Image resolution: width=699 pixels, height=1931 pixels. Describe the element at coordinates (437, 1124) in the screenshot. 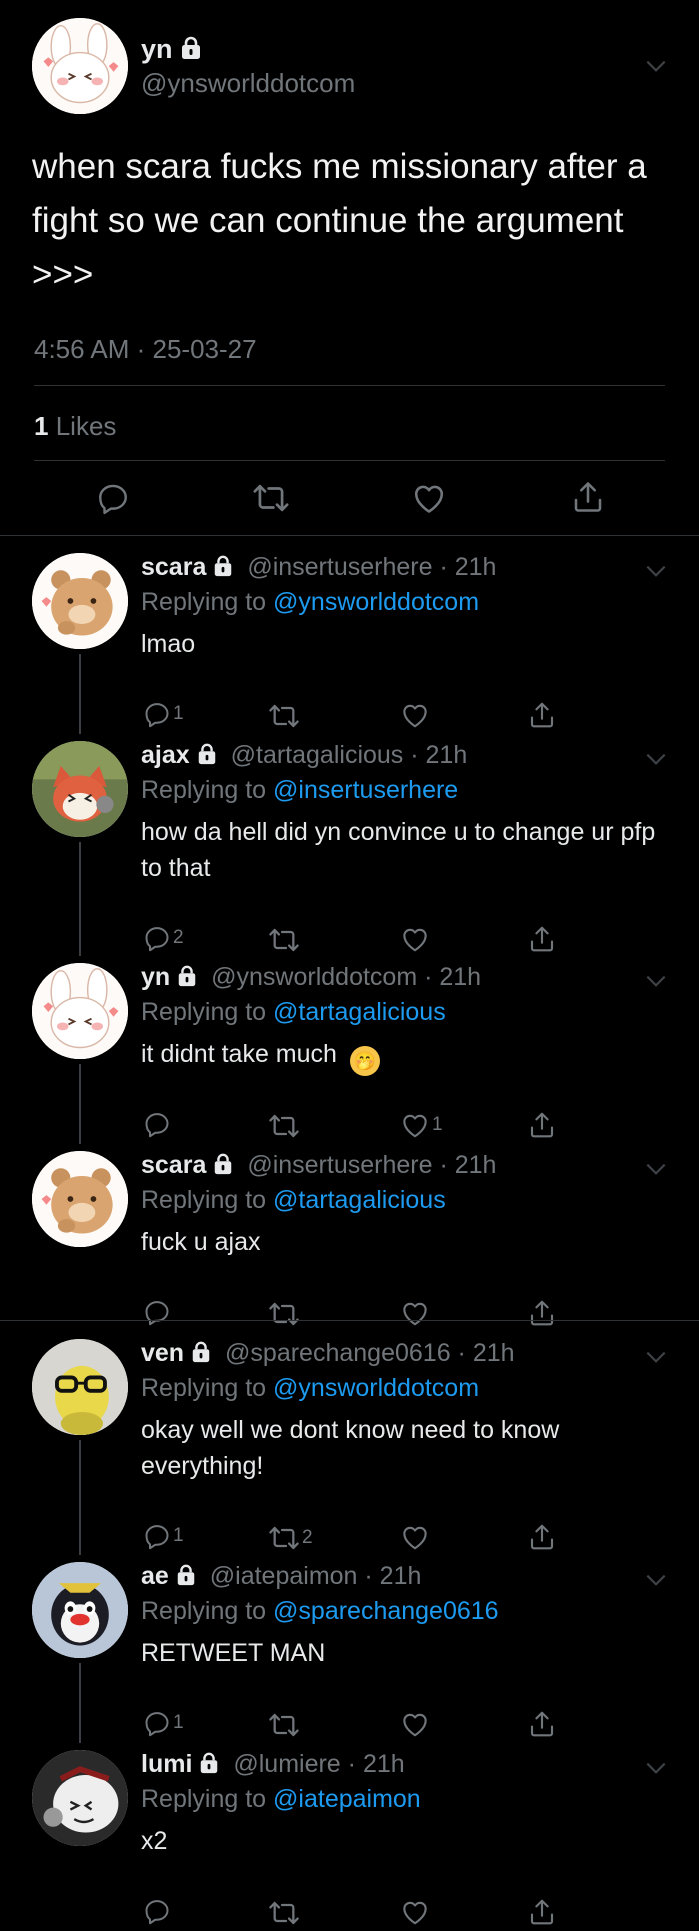

I see `like-count: 1` at that location.